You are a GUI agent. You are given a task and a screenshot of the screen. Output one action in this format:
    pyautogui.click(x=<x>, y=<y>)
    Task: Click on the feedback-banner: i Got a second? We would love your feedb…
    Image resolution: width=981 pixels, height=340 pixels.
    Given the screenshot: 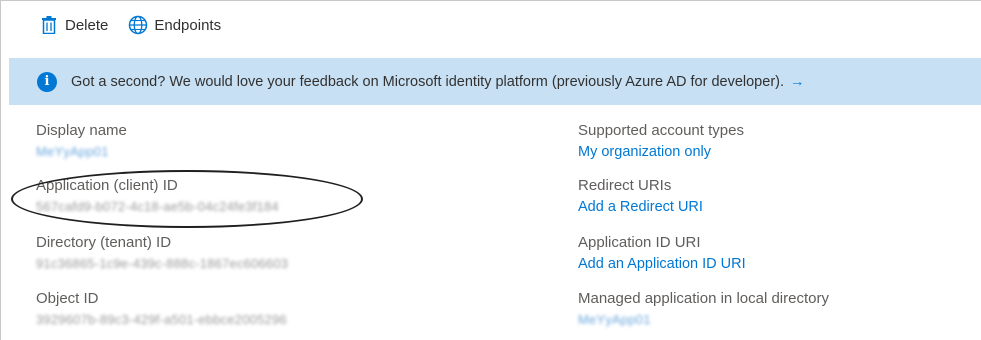 What is the action you would take?
    pyautogui.click(x=495, y=81)
    